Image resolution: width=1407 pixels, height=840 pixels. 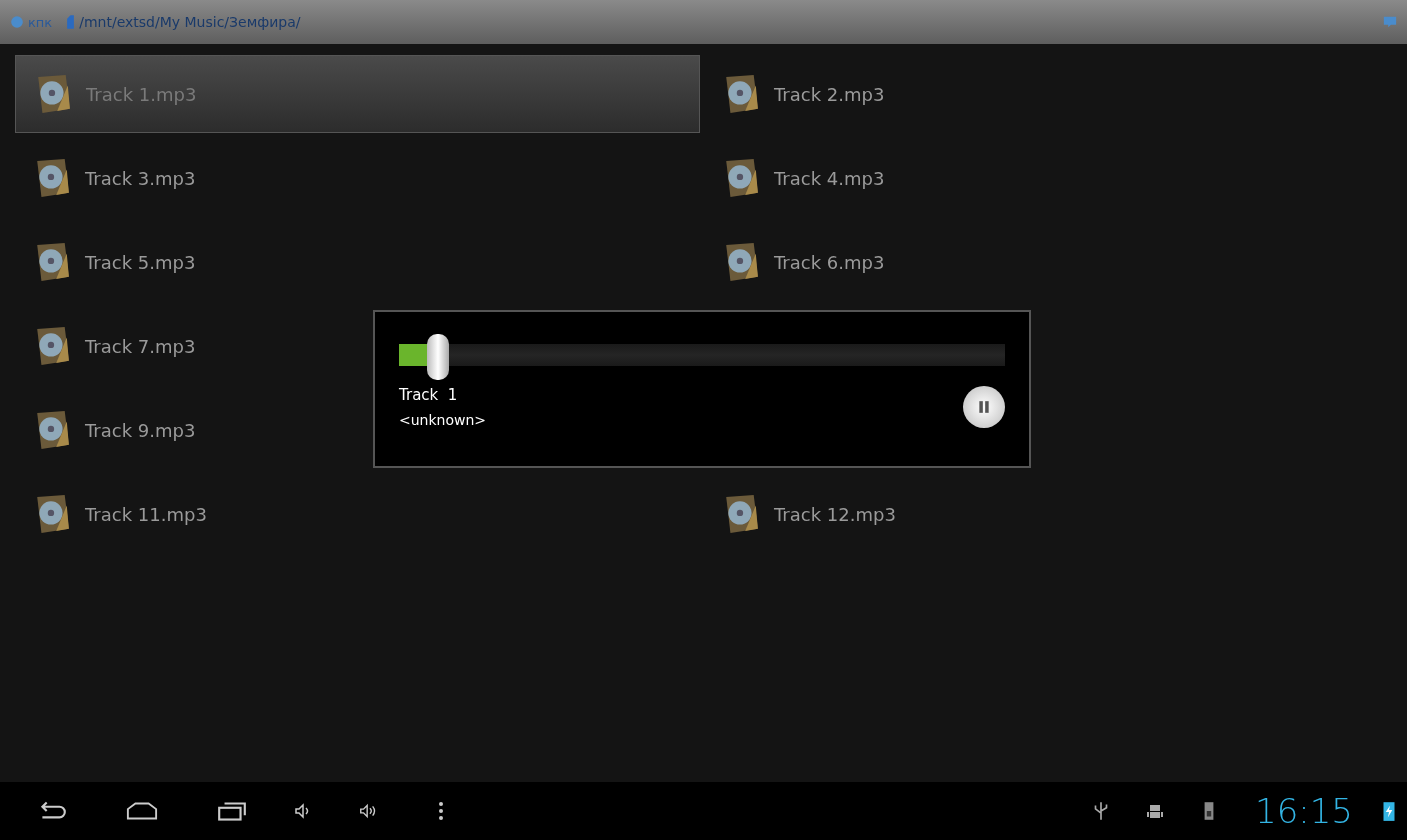 What do you see at coordinates (1046, 178) in the screenshot?
I see `file-item: Track 4.mp3` at bounding box center [1046, 178].